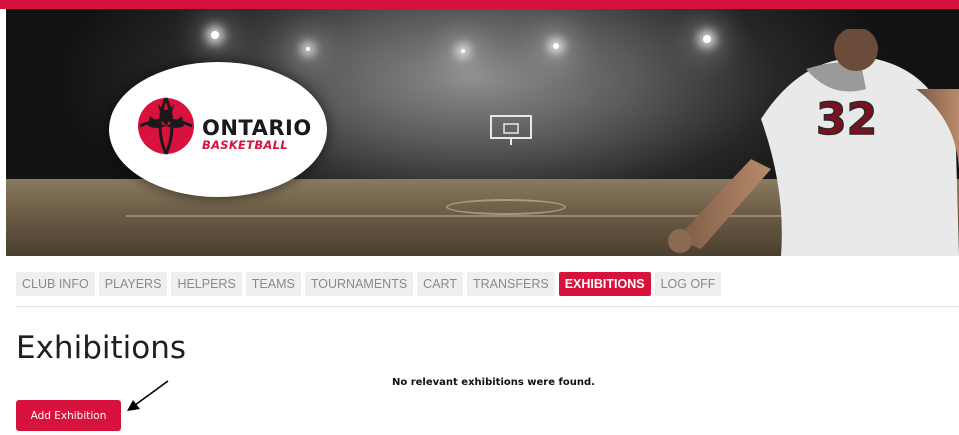 This screenshot has width=959, height=435. I want to click on logo-line-ontario: ONTARIO, so click(257, 128).